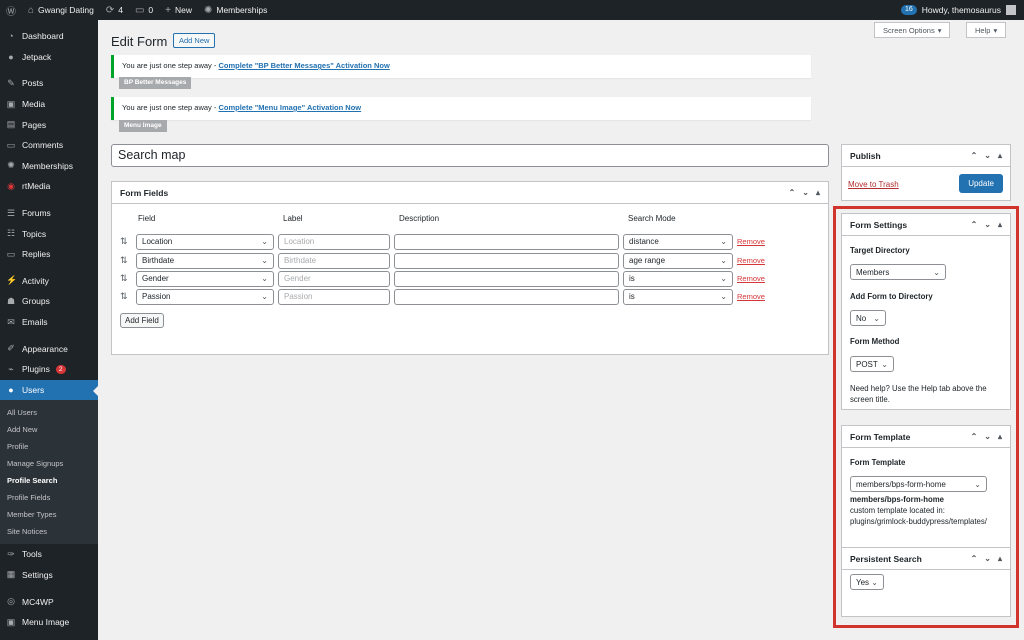  What do you see at coordinates (49, 622) in the screenshot?
I see `sidebar-item-menu-image: ▣ Menu Image` at bounding box center [49, 622].